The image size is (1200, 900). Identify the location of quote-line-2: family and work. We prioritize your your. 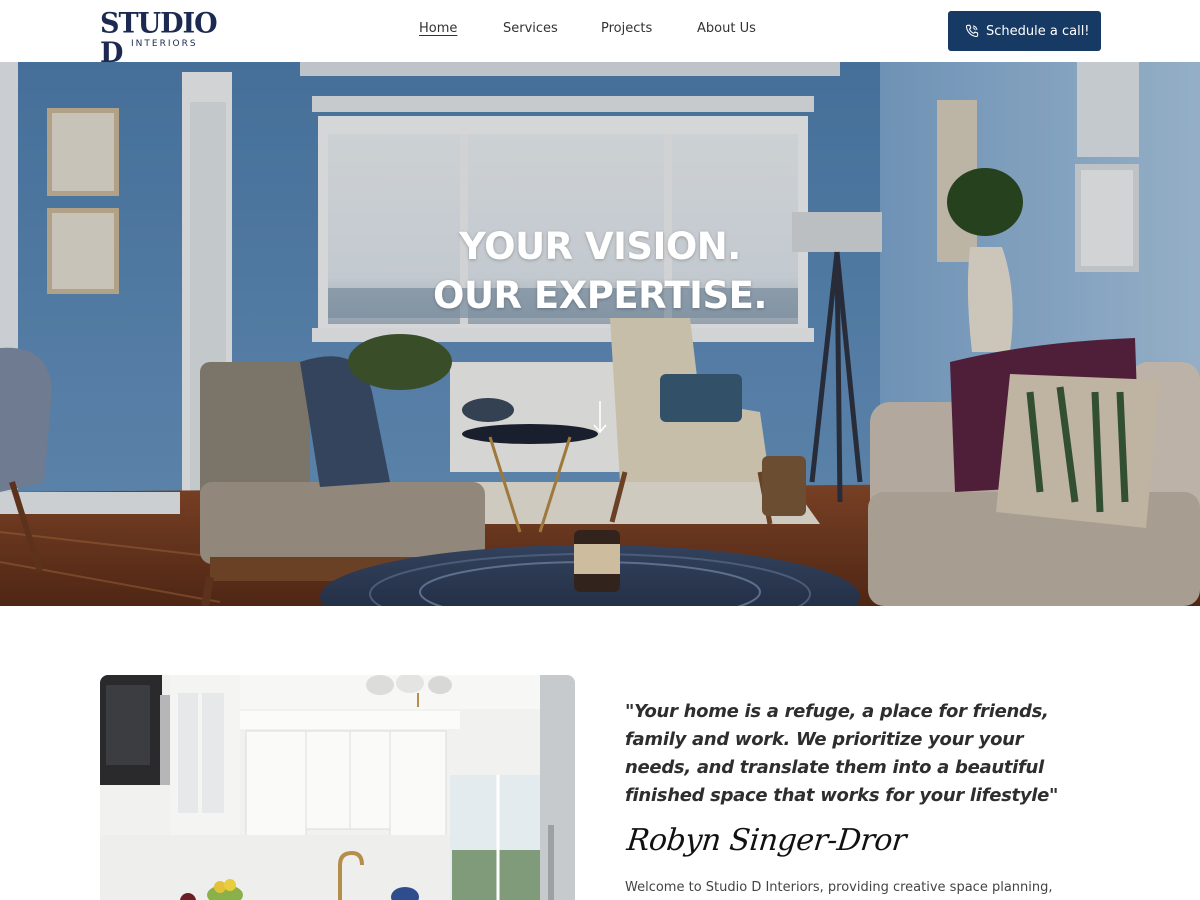
(824, 739).